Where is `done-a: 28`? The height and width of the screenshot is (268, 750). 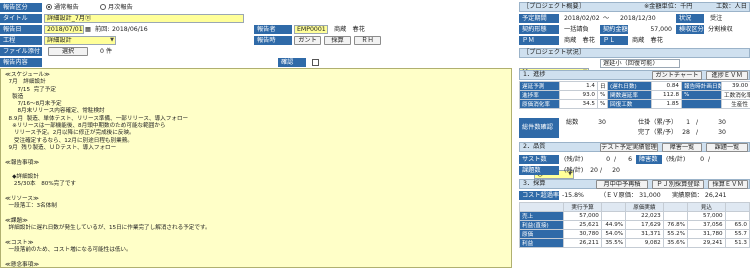
done-a: 28 is located at coordinates (686, 132).